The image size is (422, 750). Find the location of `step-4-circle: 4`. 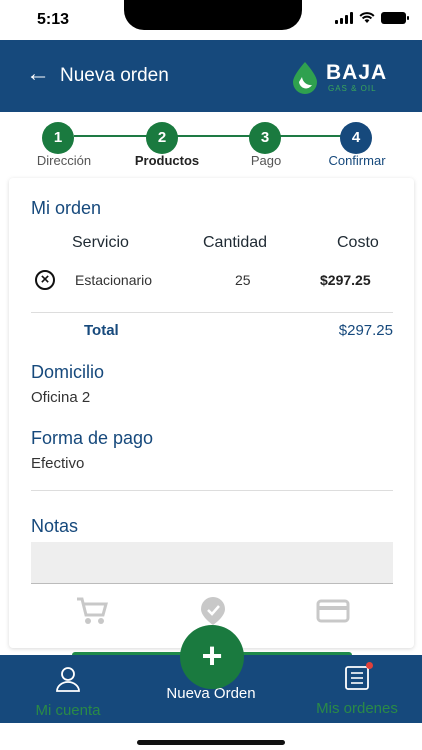

step-4-circle: 4 is located at coordinates (356, 138).